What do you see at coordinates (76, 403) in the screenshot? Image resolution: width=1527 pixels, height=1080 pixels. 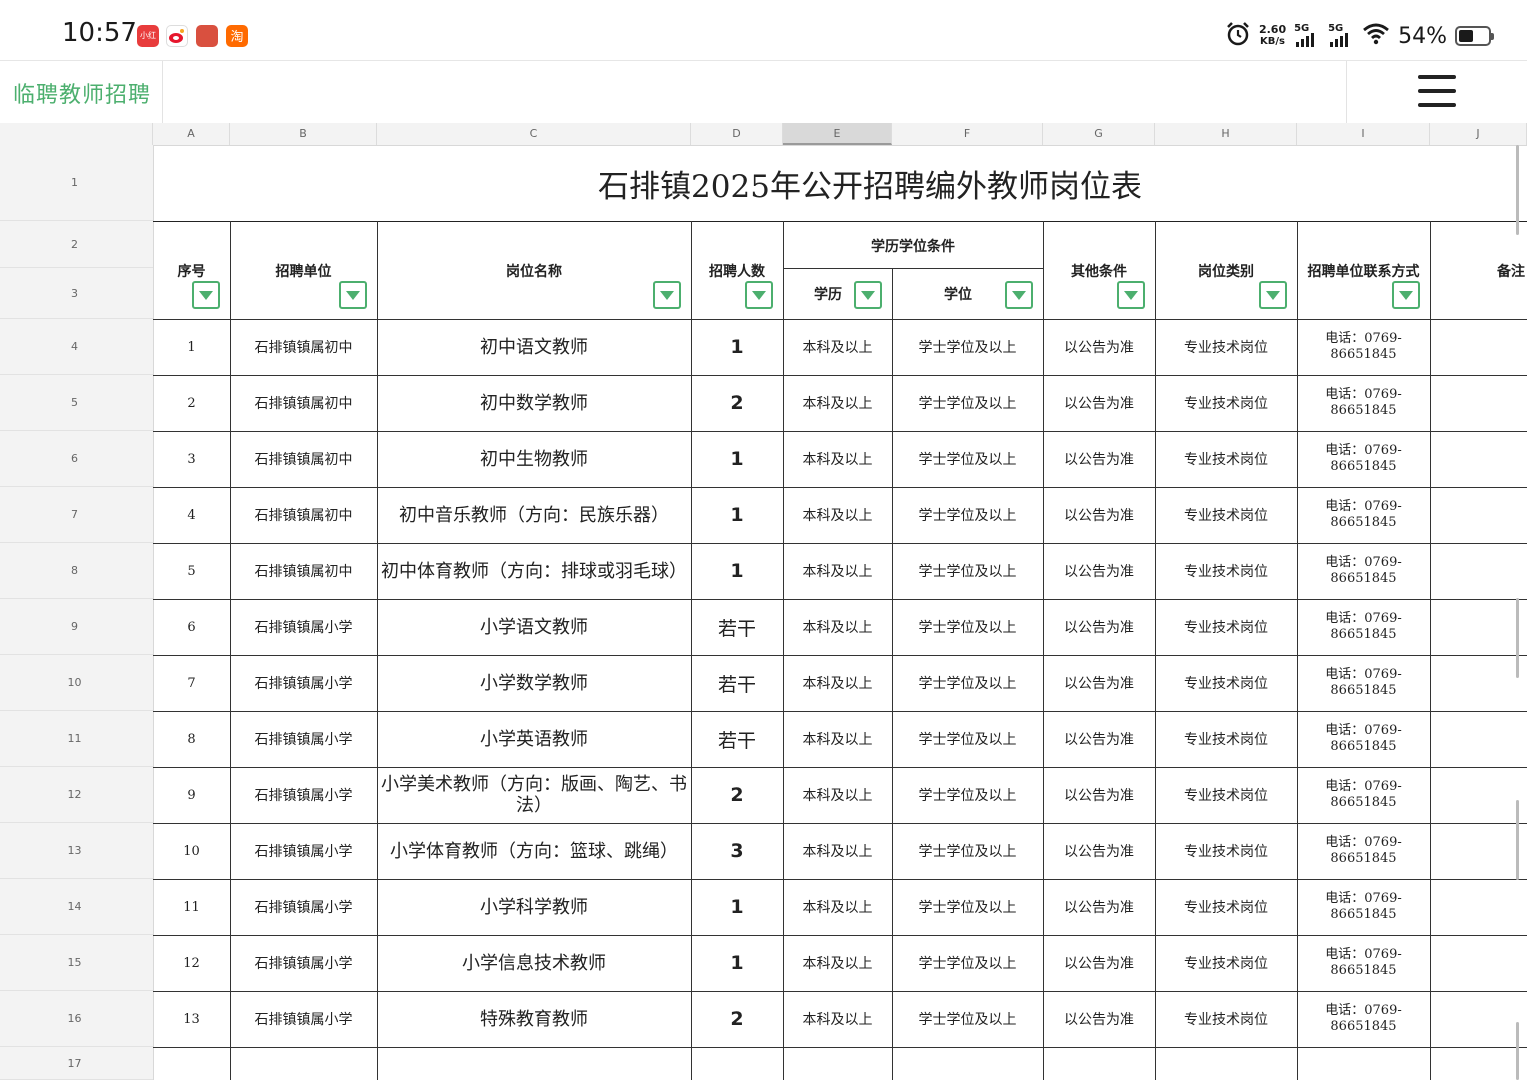 I see `row-header-5: 5` at bounding box center [76, 403].